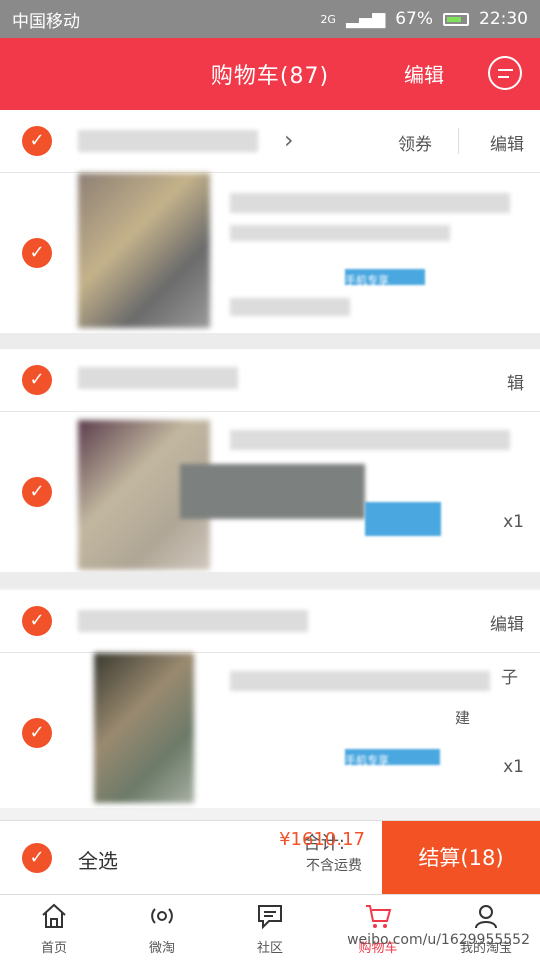 The height and width of the screenshot is (961, 540). I want to click on page-title: 购物车(87), so click(270, 76).